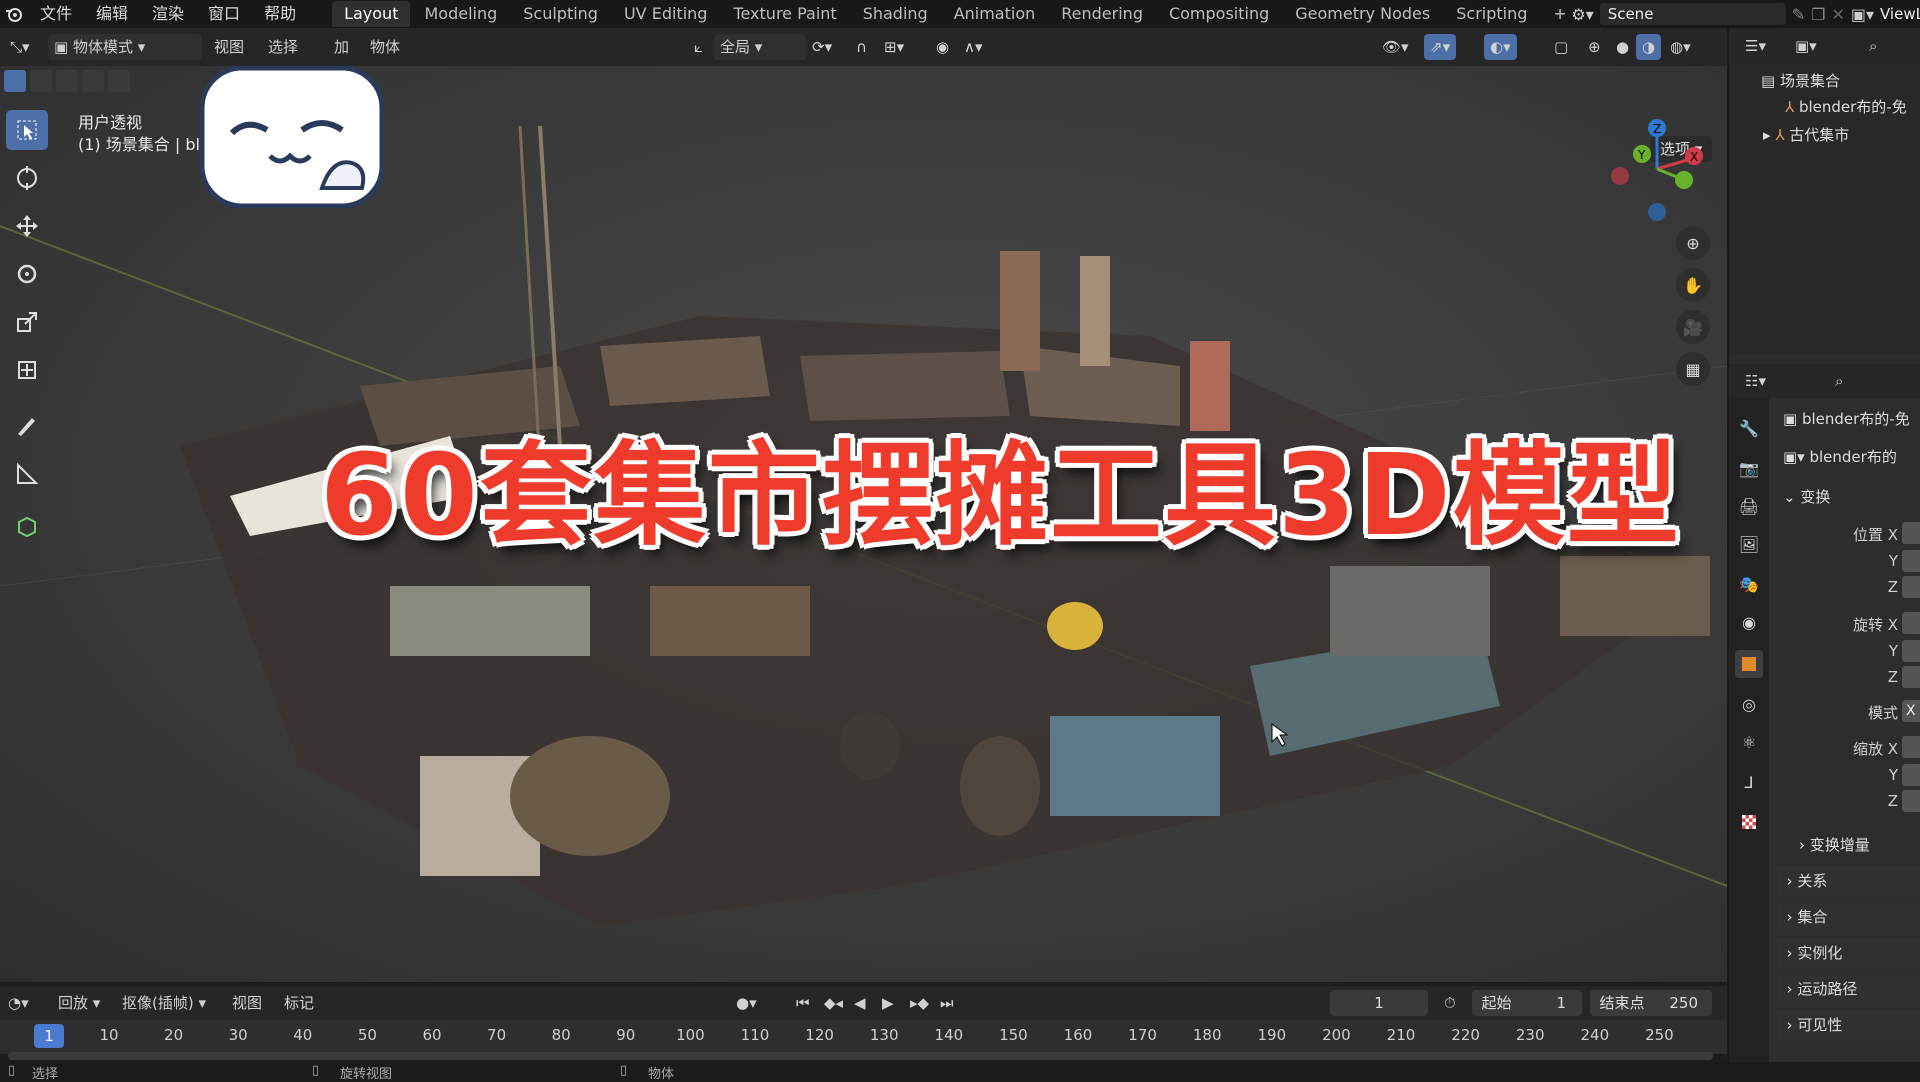 Image resolution: width=1920 pixels, height=1082 pixels. What do you see at coordinates (895, 14) in the screenshot?
I see `tab-shading: Shading` at bounding box center [895, 14].